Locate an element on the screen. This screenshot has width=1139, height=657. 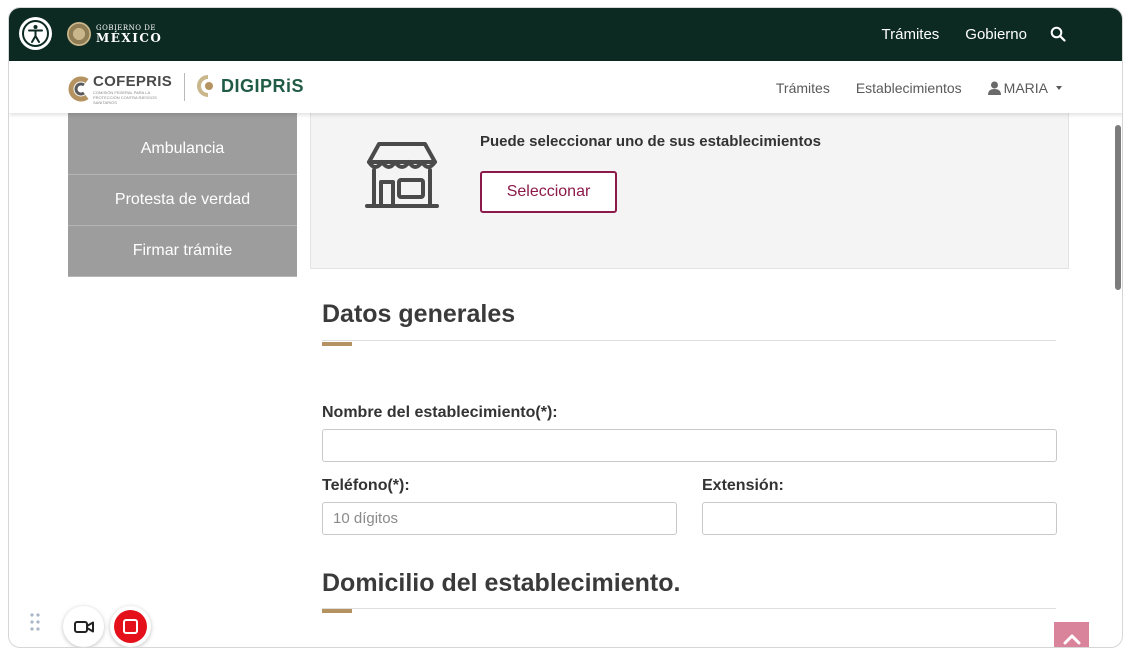
camera-toggle-button is located at coordinates (83, 626).